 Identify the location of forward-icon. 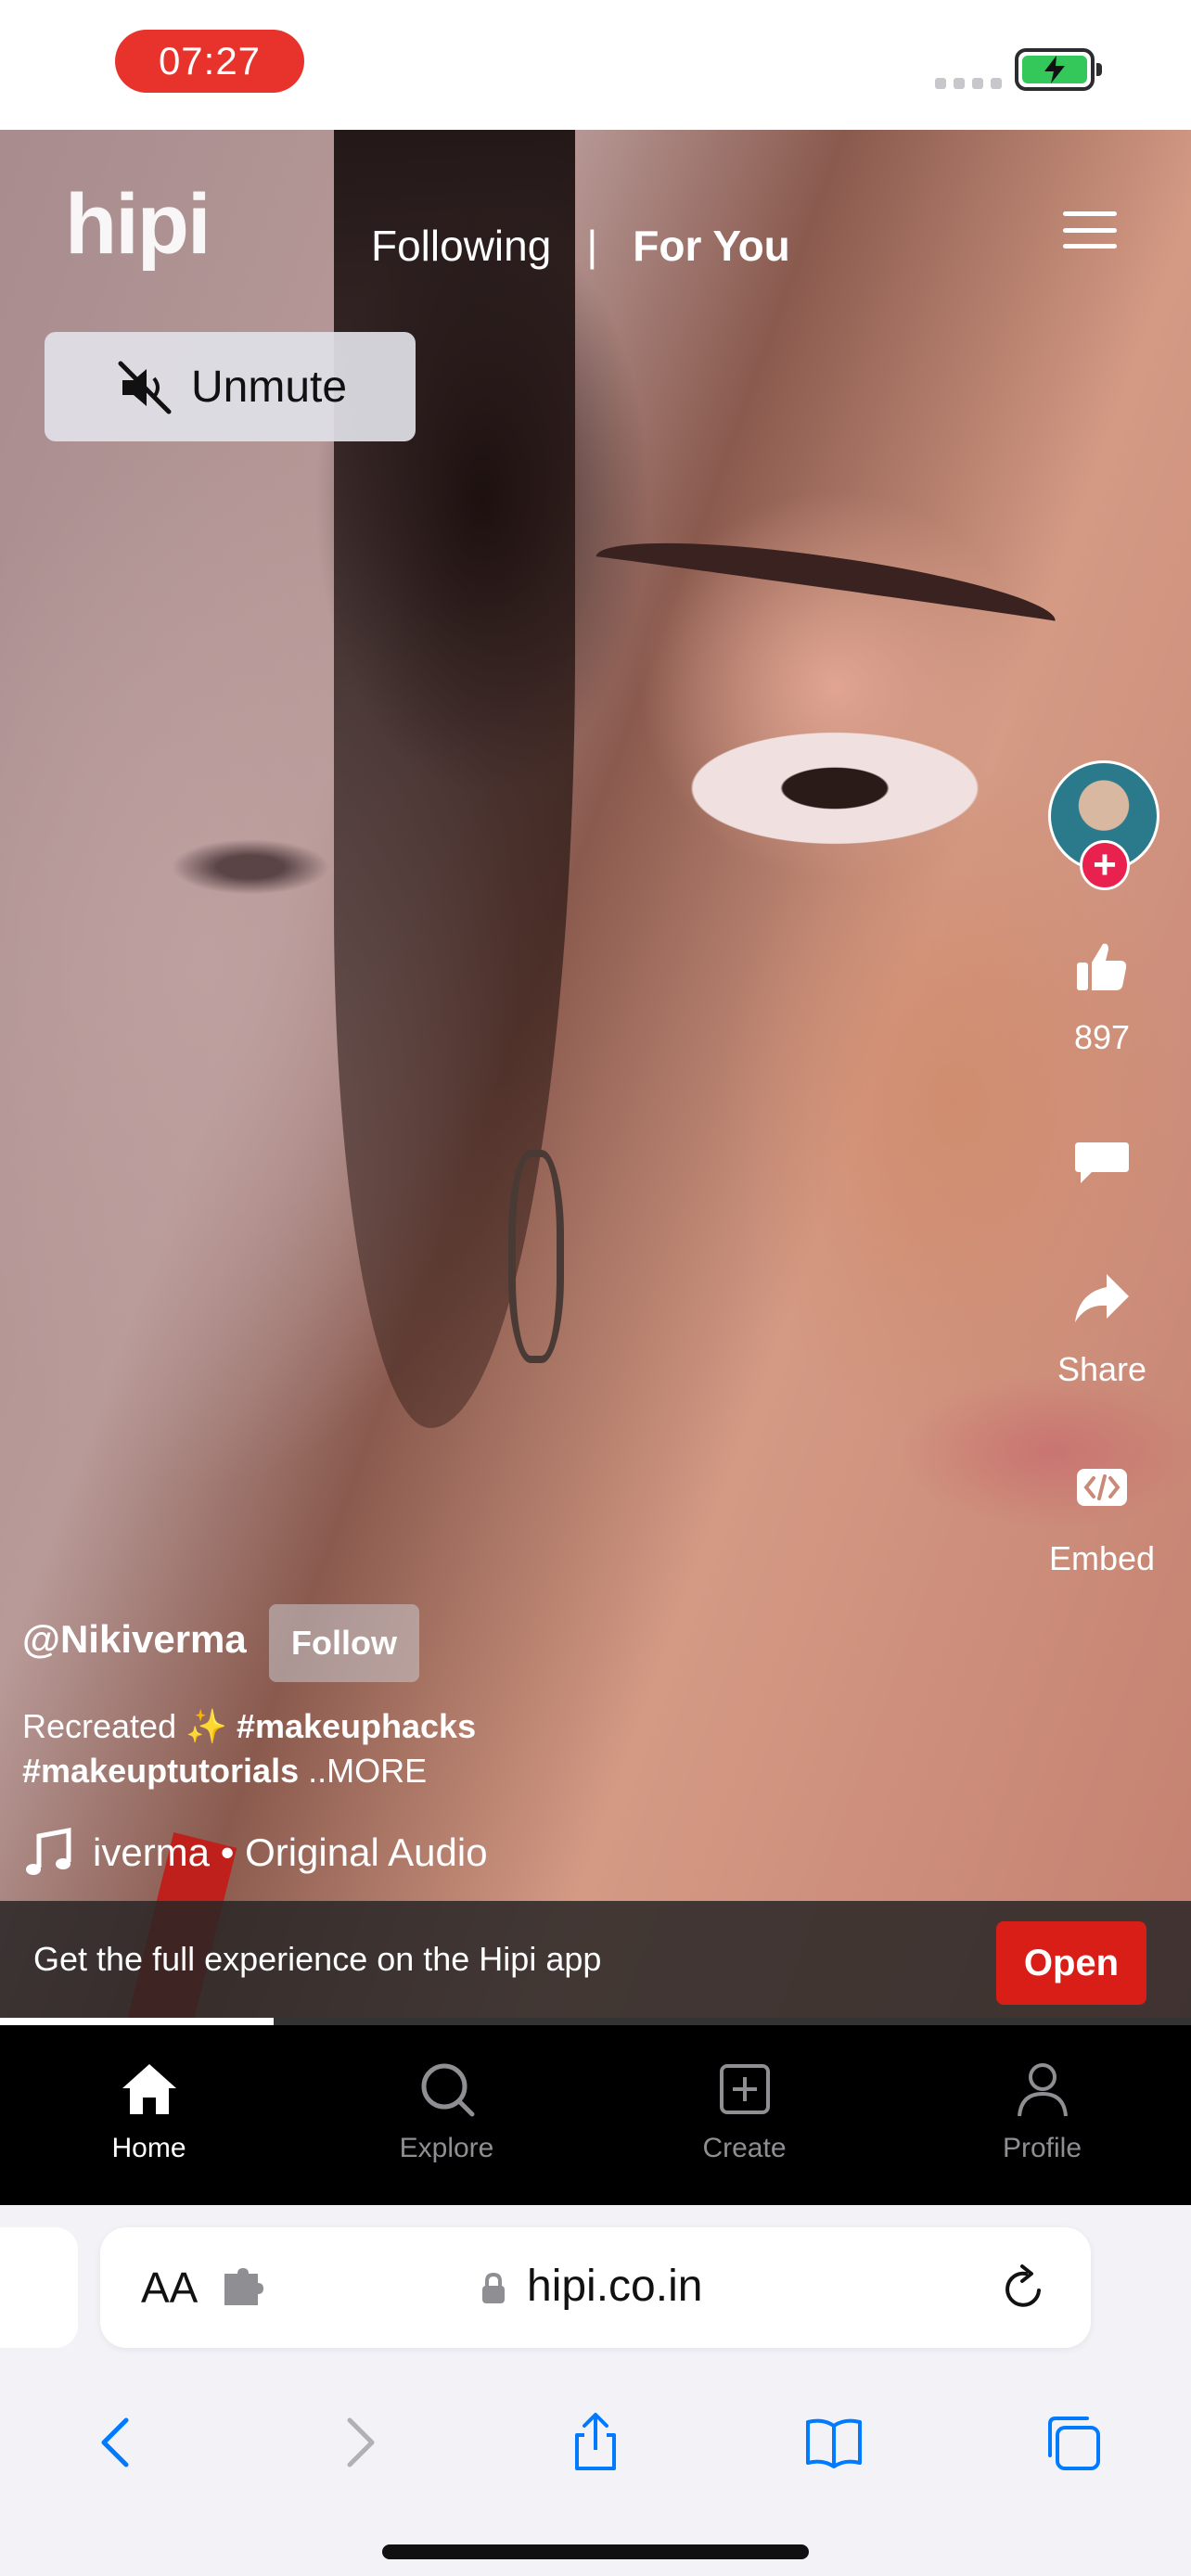
(361, 2442).